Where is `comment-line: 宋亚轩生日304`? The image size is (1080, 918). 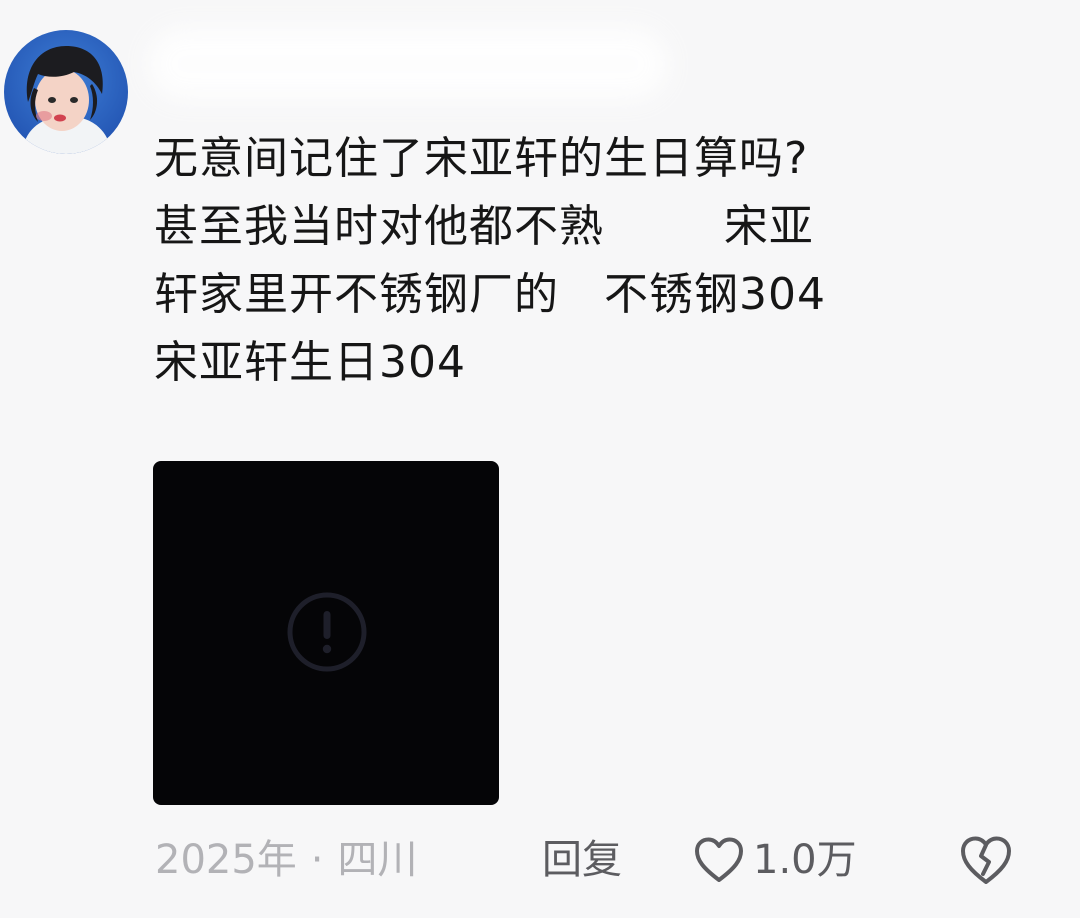
comment-line: 宋亚轩生日304 is located at coordinates (310, 362).